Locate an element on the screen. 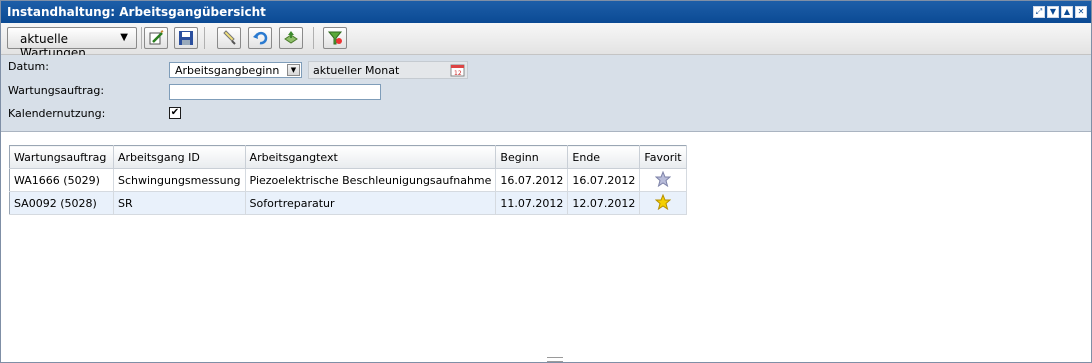 Image resolution: width=1092 pixels, height=363 pixels. column-header-favorite: Favorit is located at coordinates (663, 157).